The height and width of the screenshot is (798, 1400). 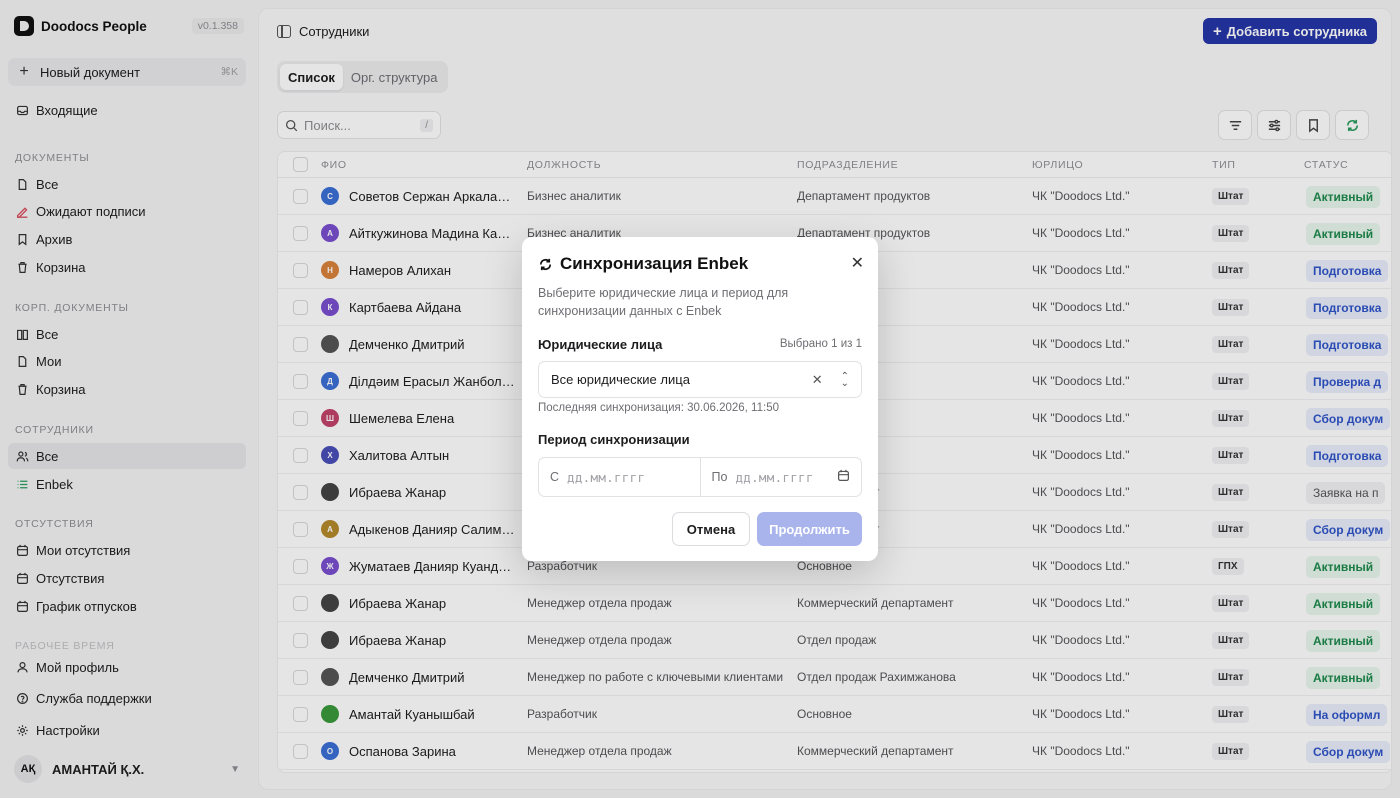 I want to click on date-to-prefix: По, so click(x=719, y=477).